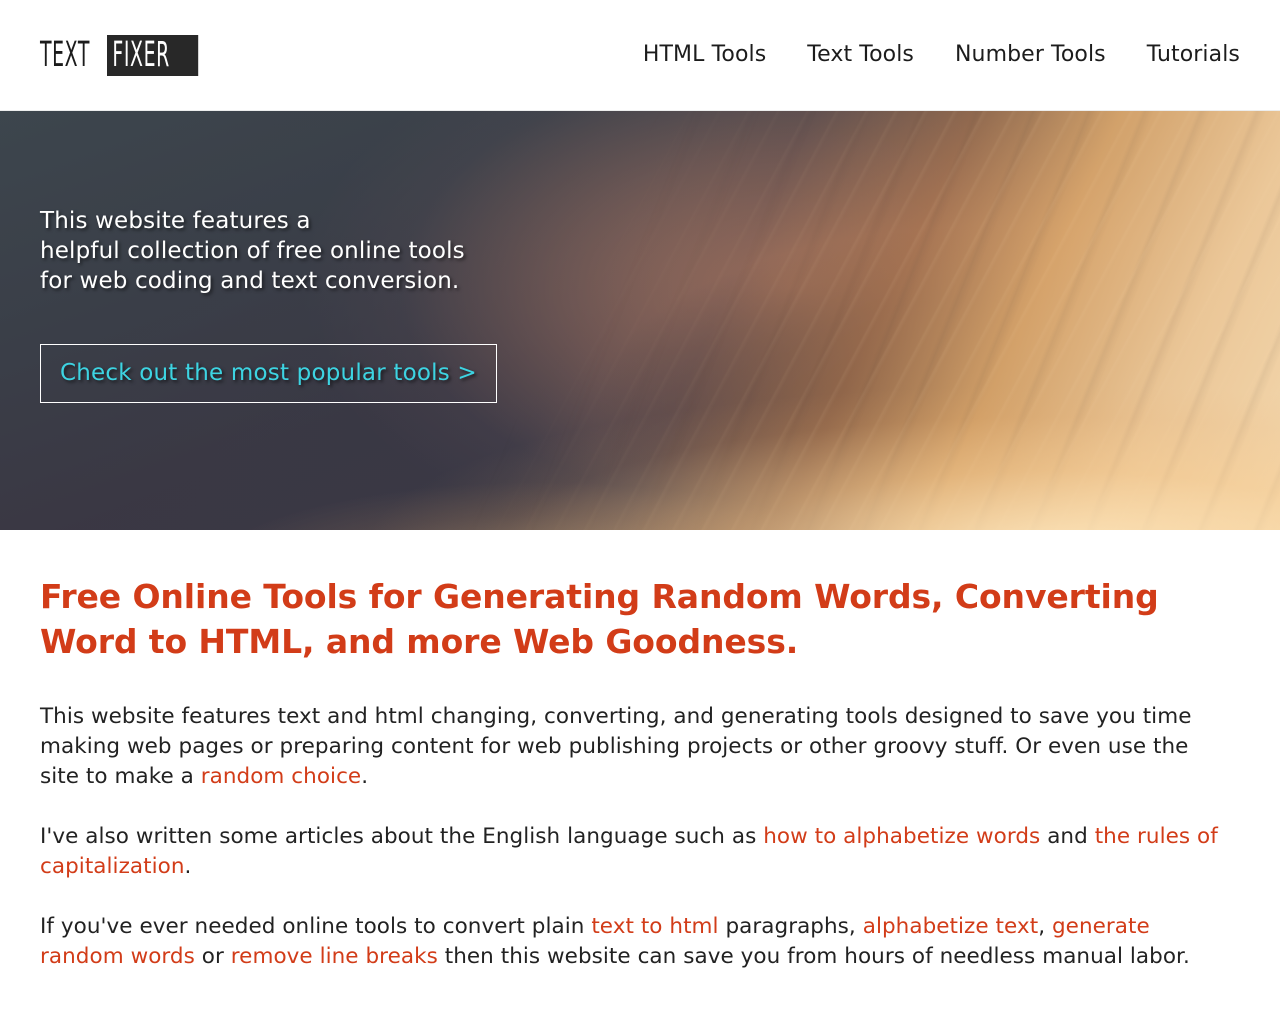 The width and height of the screenshot is (1280, 1024). I want to click on popular-tools-button: Check out the most popular tools >, so click(268, 373).